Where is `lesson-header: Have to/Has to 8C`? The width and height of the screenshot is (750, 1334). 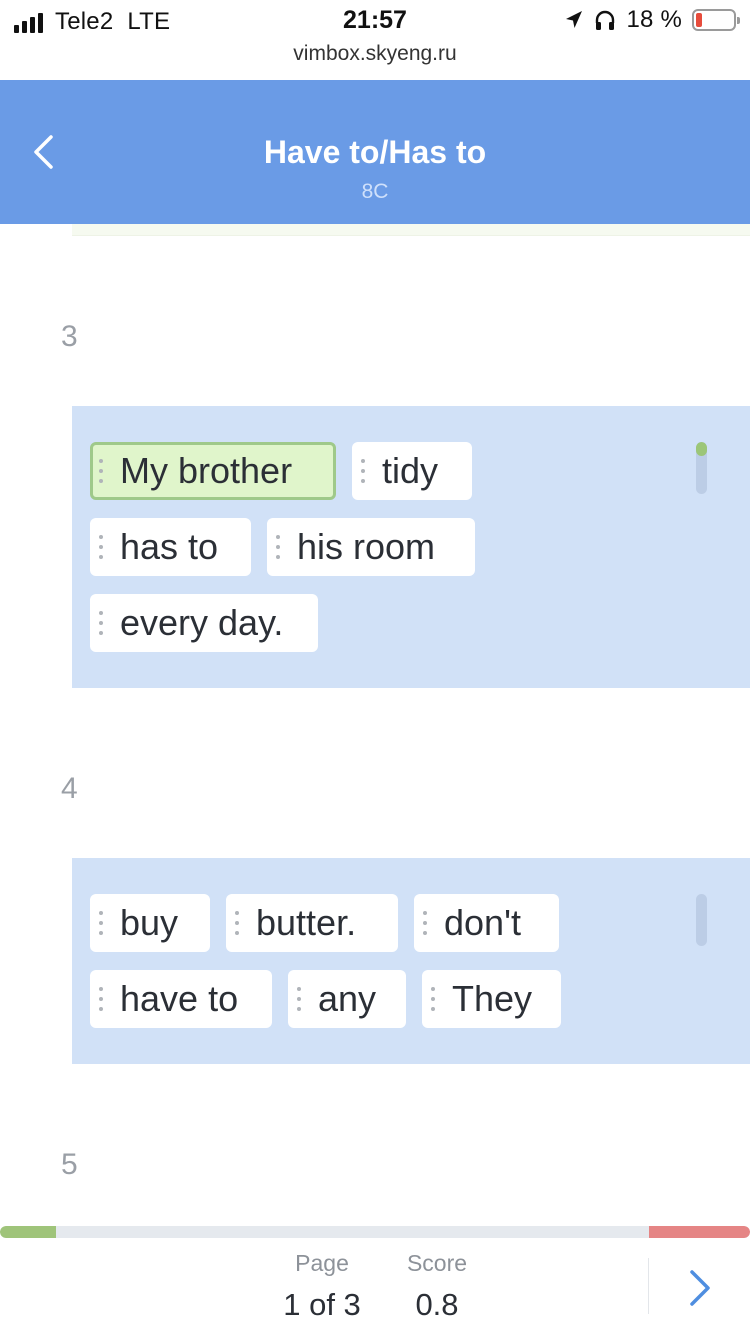 lesson-header: Have to/Has to 8C is located at coordinates (375, 152).